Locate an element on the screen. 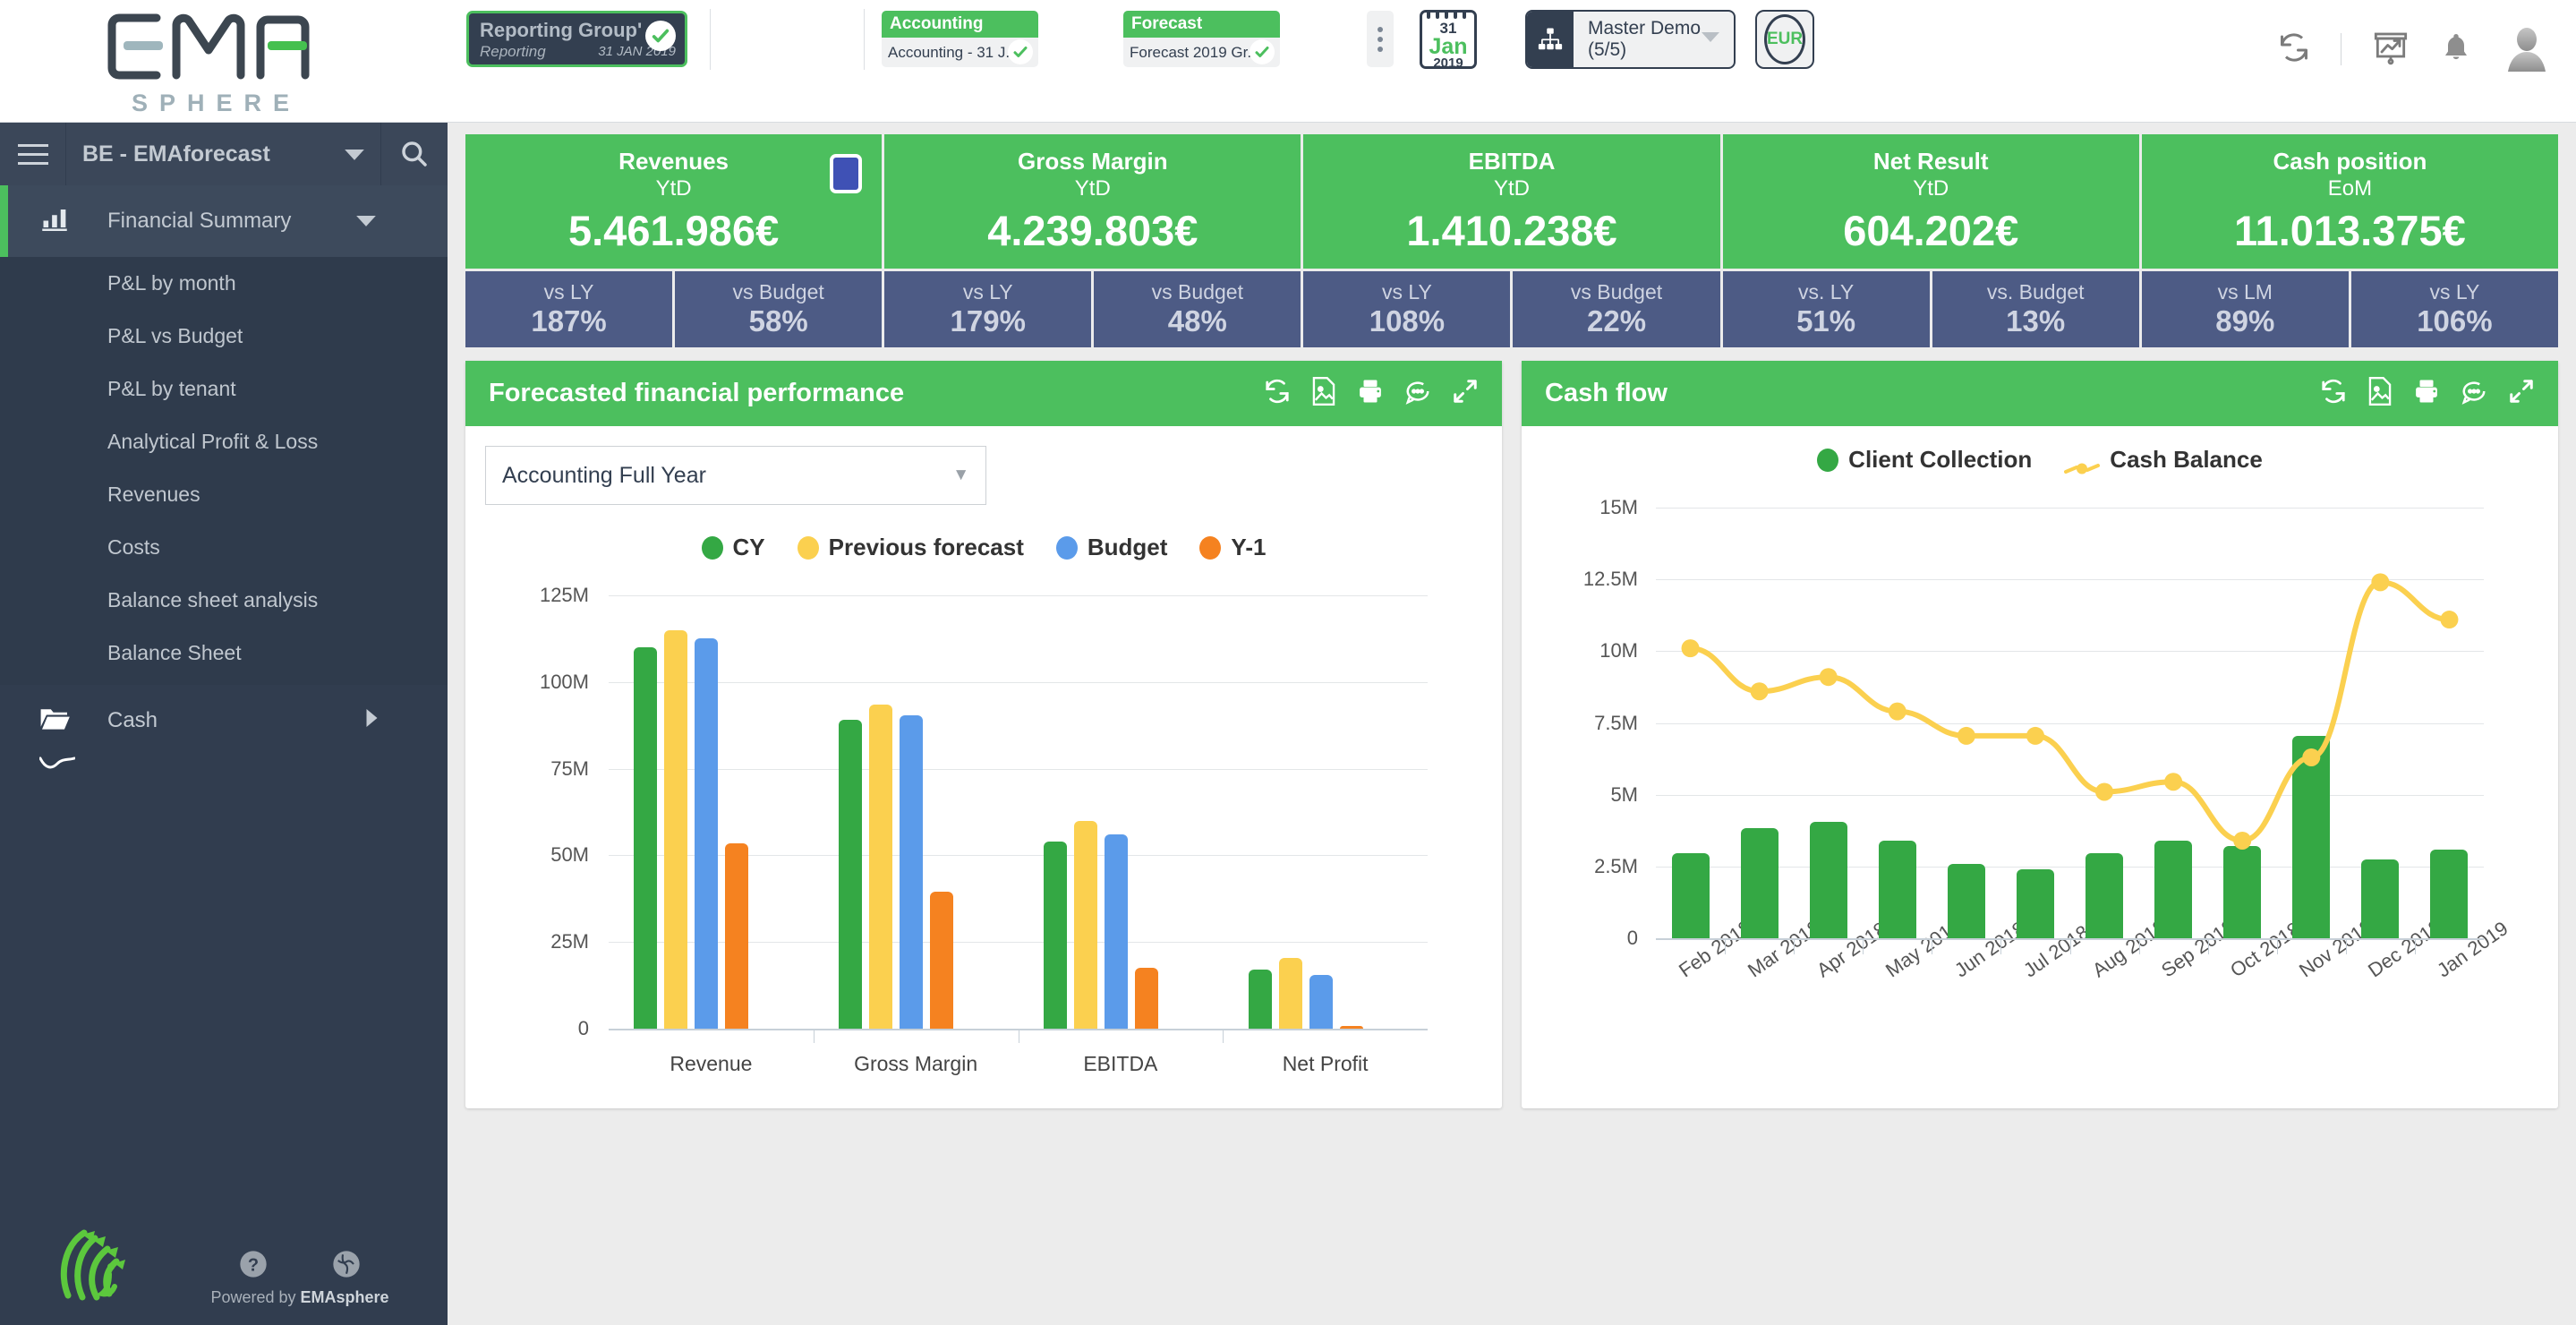  kpi-comparison: vs LM 89% is located at coordinates (2245, 309).